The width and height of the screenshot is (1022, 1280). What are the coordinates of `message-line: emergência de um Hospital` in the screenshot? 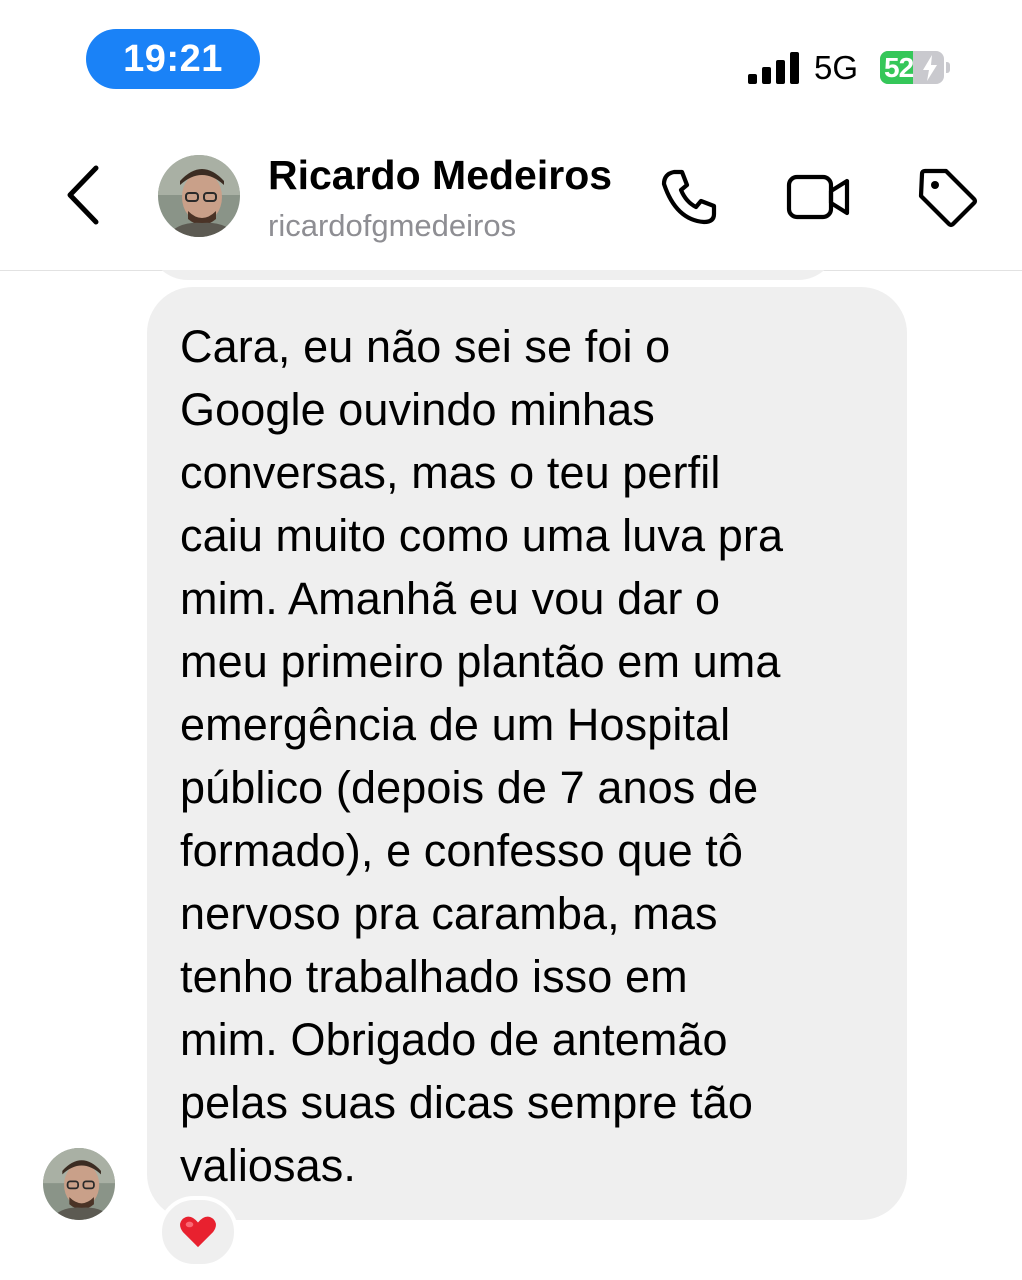 It's located at (455, 724).